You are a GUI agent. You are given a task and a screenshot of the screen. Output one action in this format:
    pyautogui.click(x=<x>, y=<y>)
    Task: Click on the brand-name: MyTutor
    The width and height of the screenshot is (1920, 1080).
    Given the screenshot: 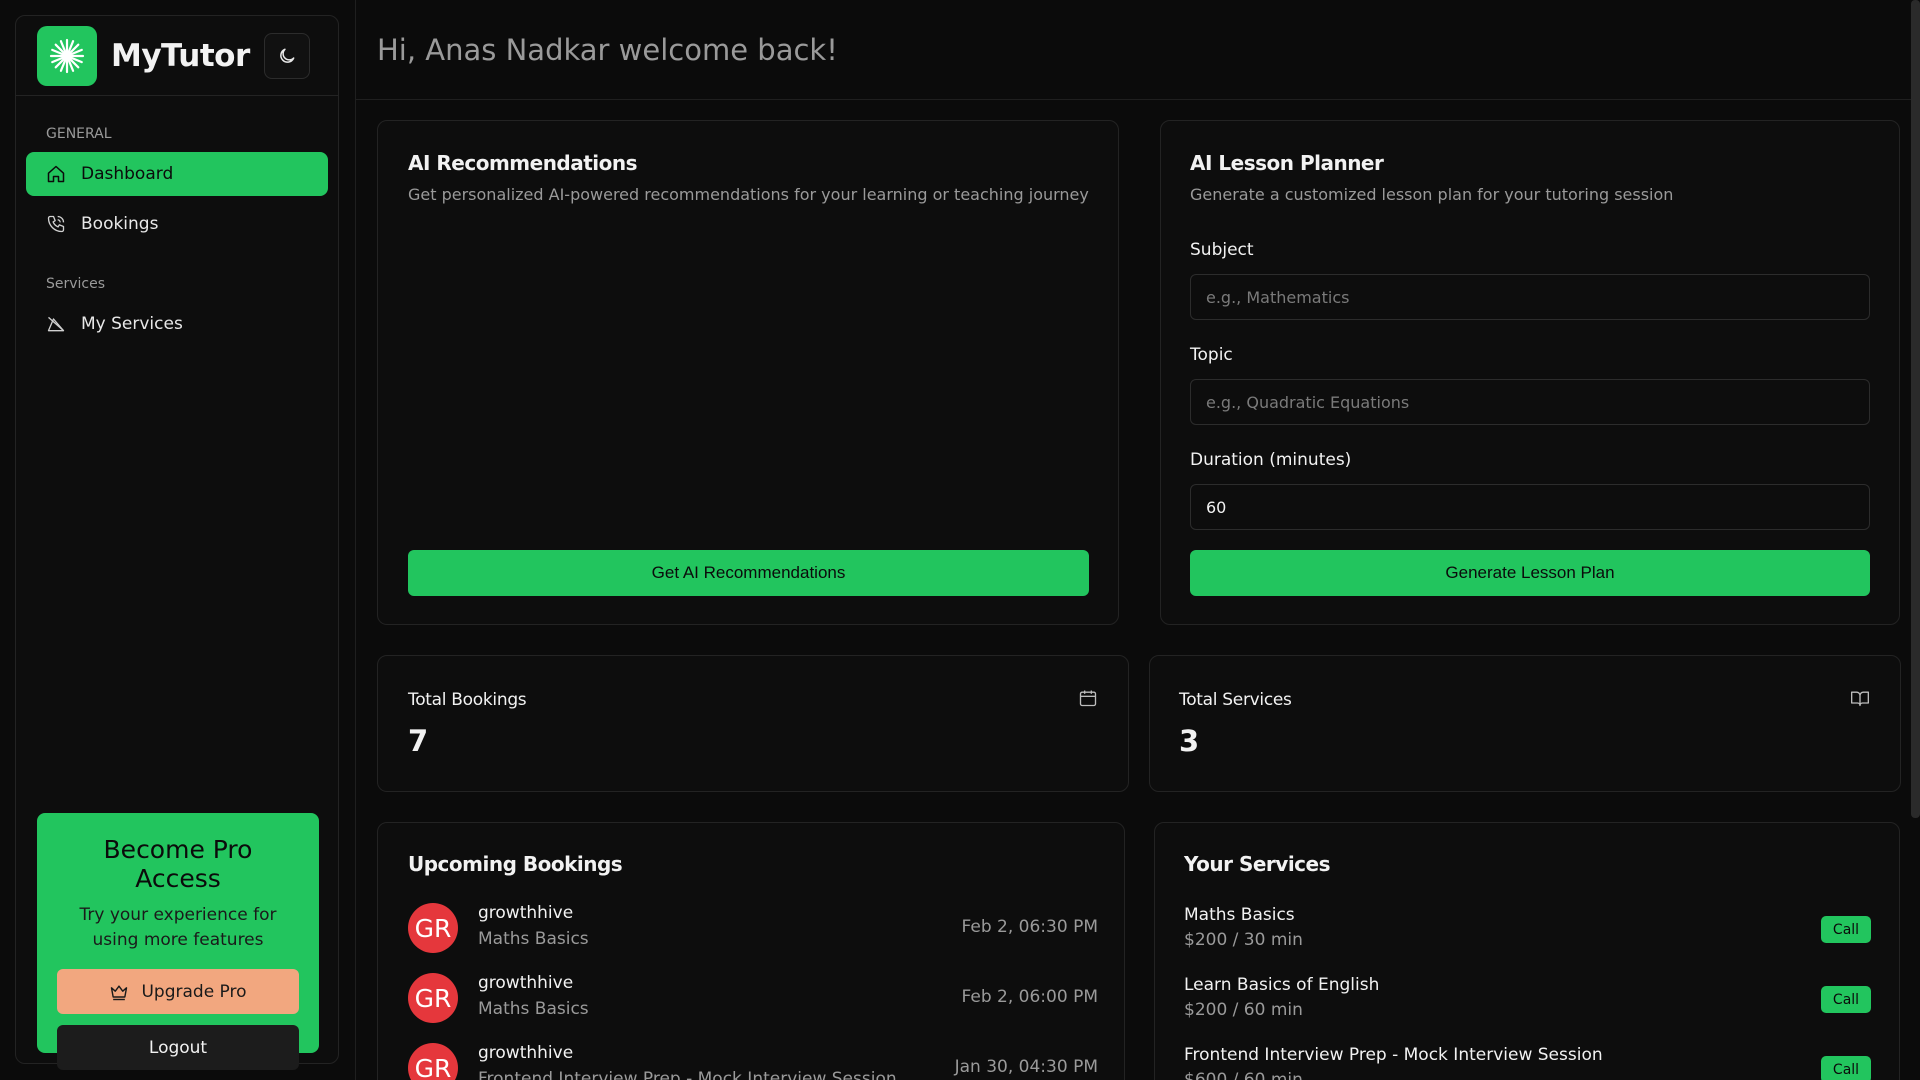 What is the action you would take?
    pyautogui.click(x=180, y=55)
    